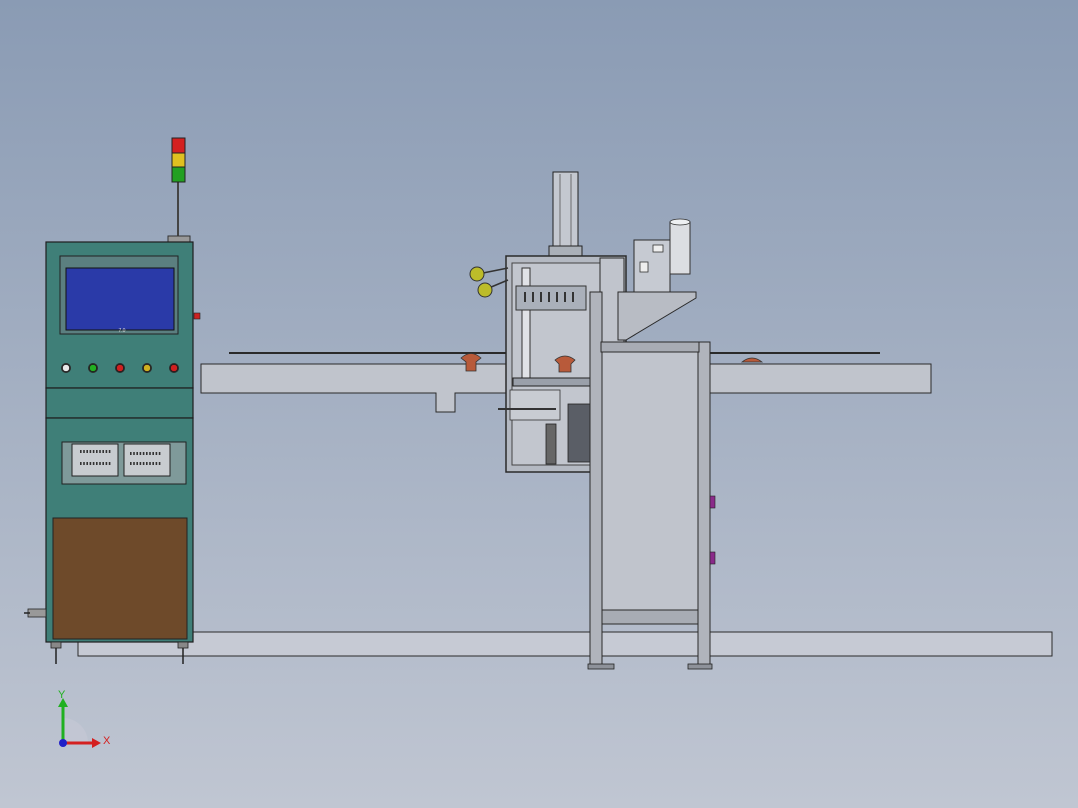 The image size is (1078, 808). Describe the element at coordinates (63, 743) in the screenshot. I see `z-axis-dot` at that location.